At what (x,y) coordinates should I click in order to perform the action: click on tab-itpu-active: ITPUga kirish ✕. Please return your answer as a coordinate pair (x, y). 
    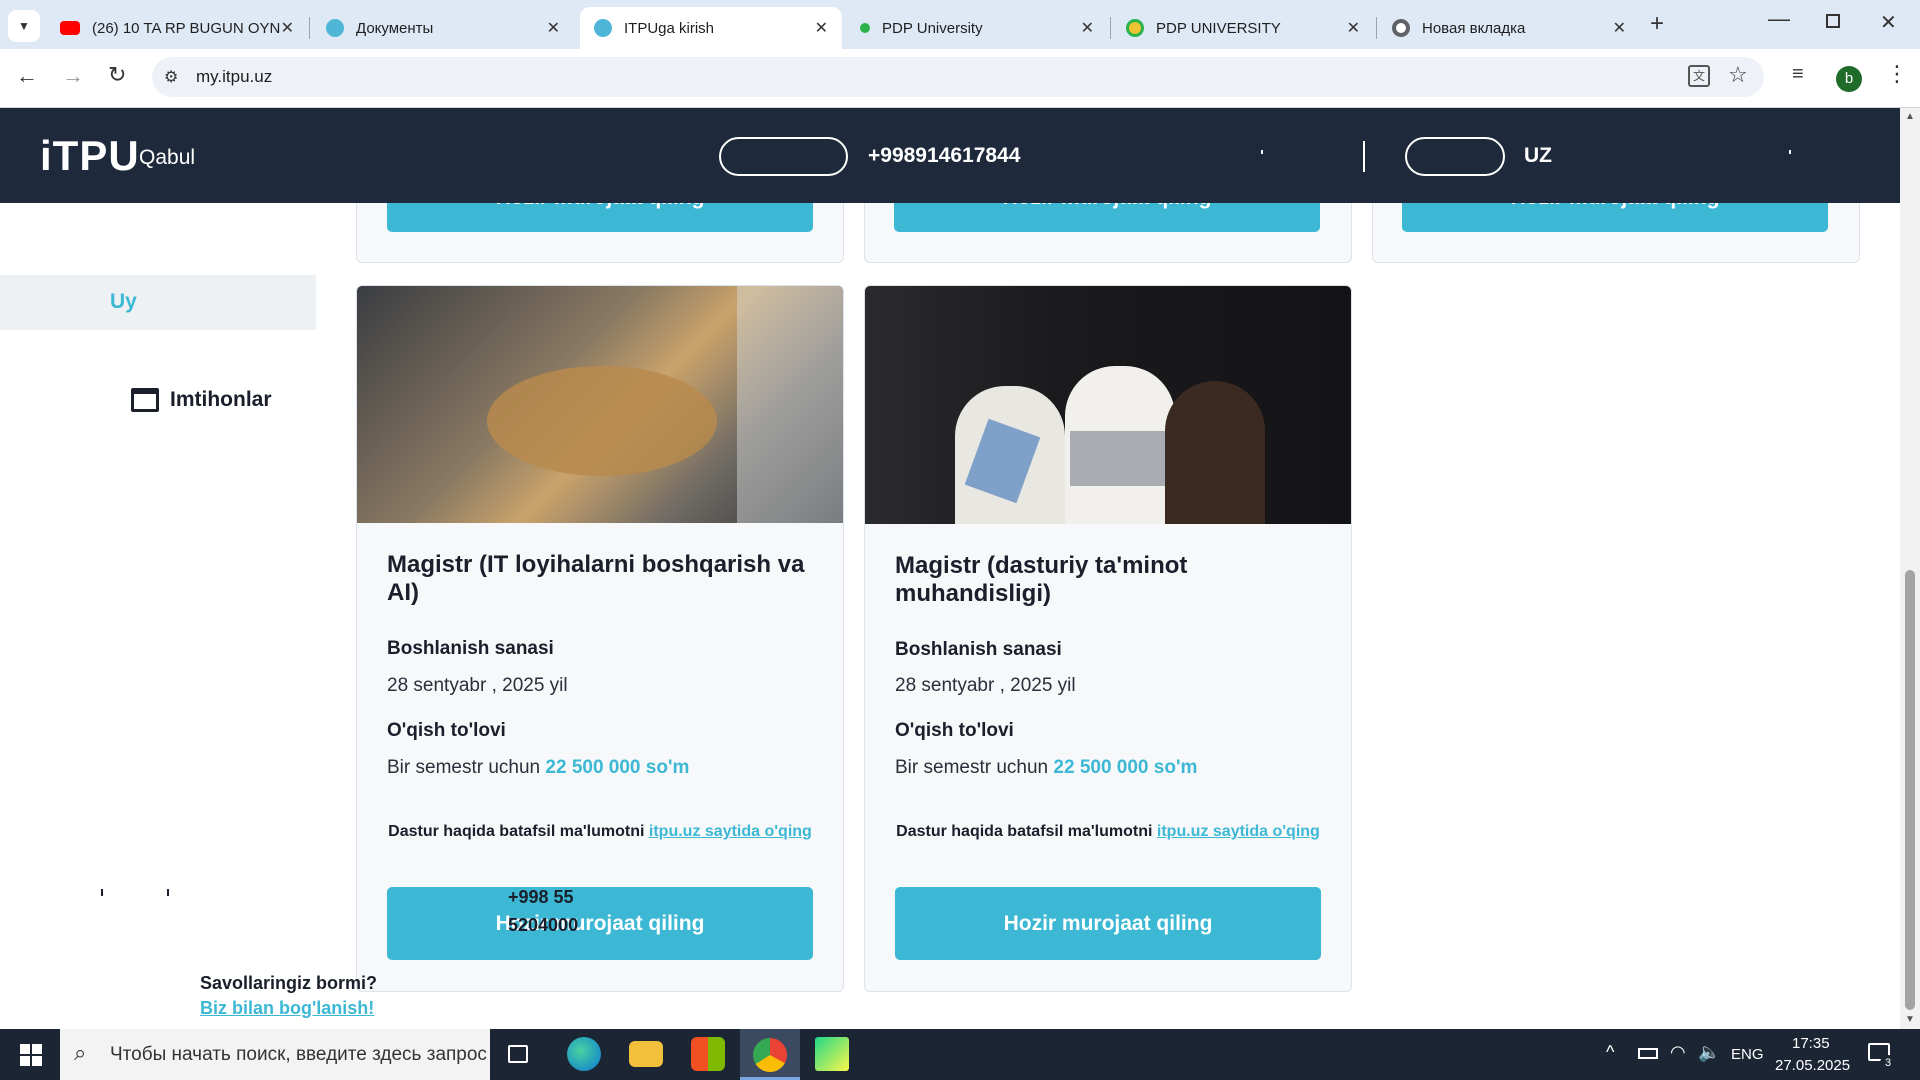
    Looking at the image, I should click on (711, 28).